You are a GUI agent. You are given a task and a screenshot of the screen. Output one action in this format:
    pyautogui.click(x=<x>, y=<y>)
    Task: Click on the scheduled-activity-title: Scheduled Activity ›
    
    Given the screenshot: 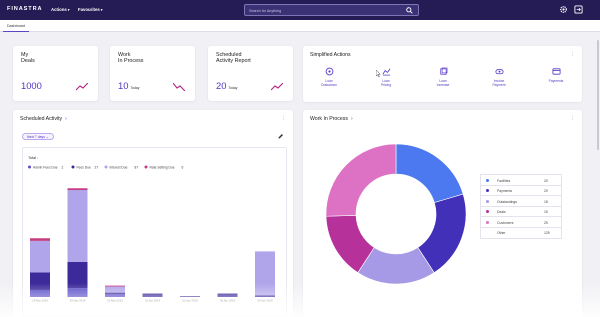 What is the action you would take?
    pyautogui.click(x=43, y=119)
    